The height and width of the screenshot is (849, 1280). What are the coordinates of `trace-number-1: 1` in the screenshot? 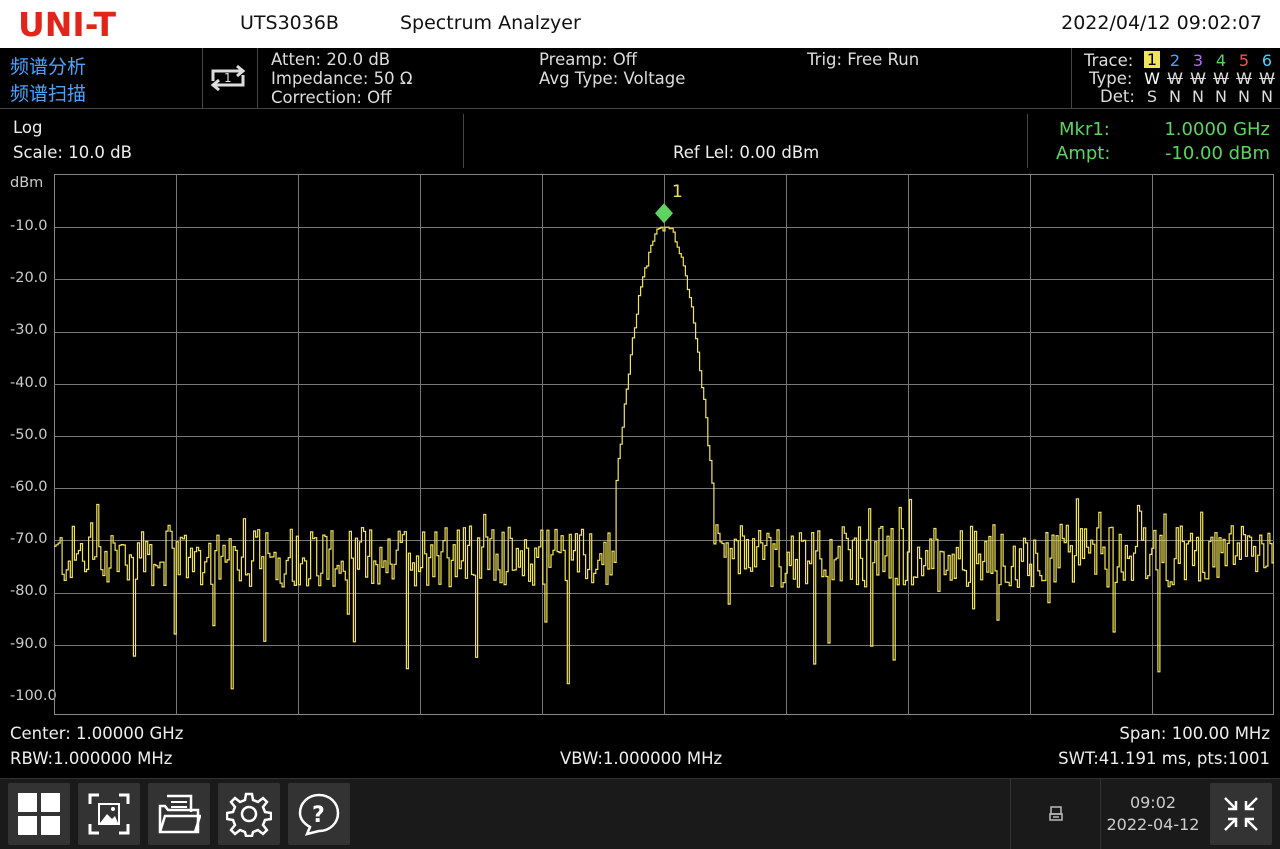 It's located at (1152, 59).